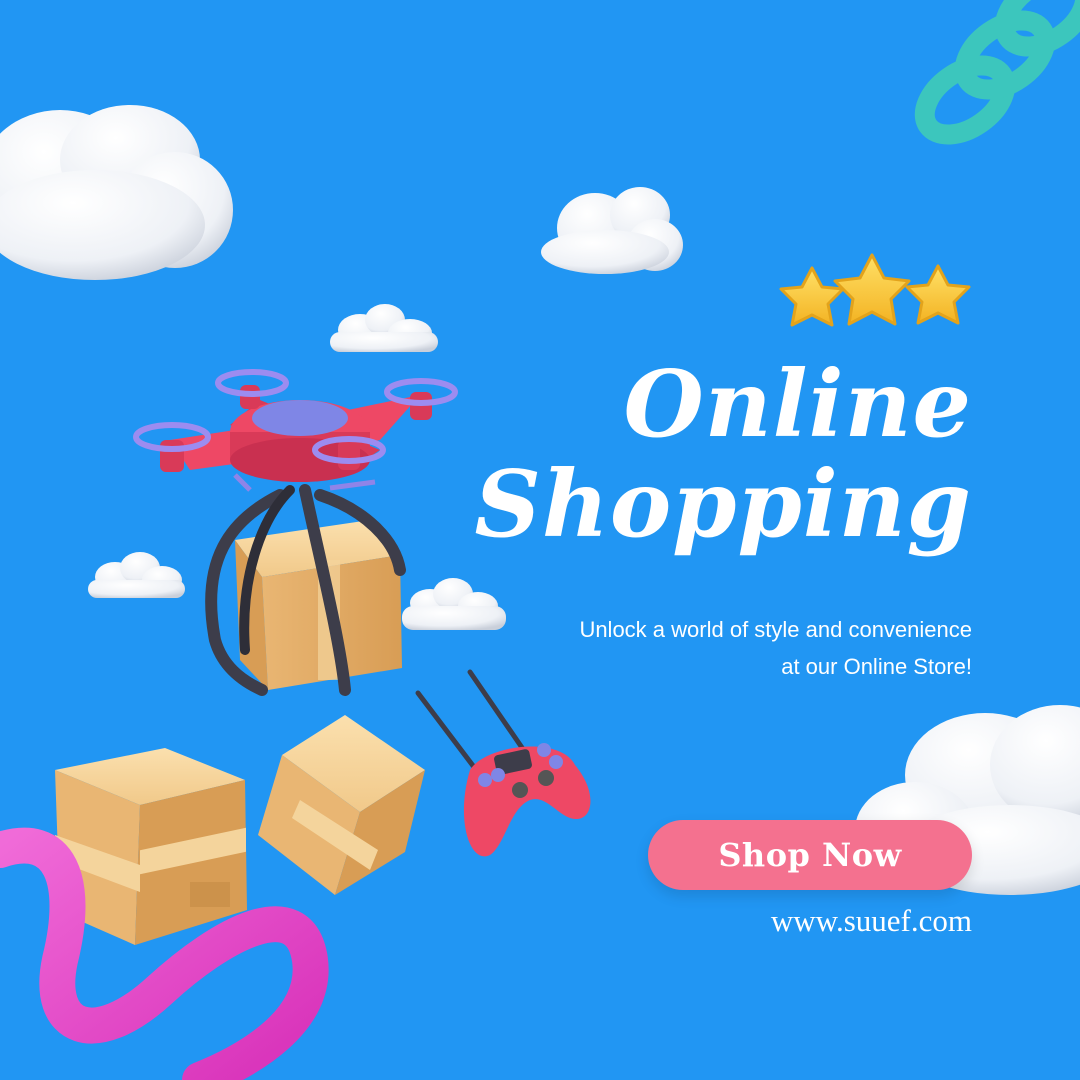 Image resolution: width=1080 pixels, height=1080 pixels. What do you see at coordinates (775, 629) in the screenshot?
I see `tagline-line-1: Unlock a world of style and convenience` at bounding box center [775, 629].